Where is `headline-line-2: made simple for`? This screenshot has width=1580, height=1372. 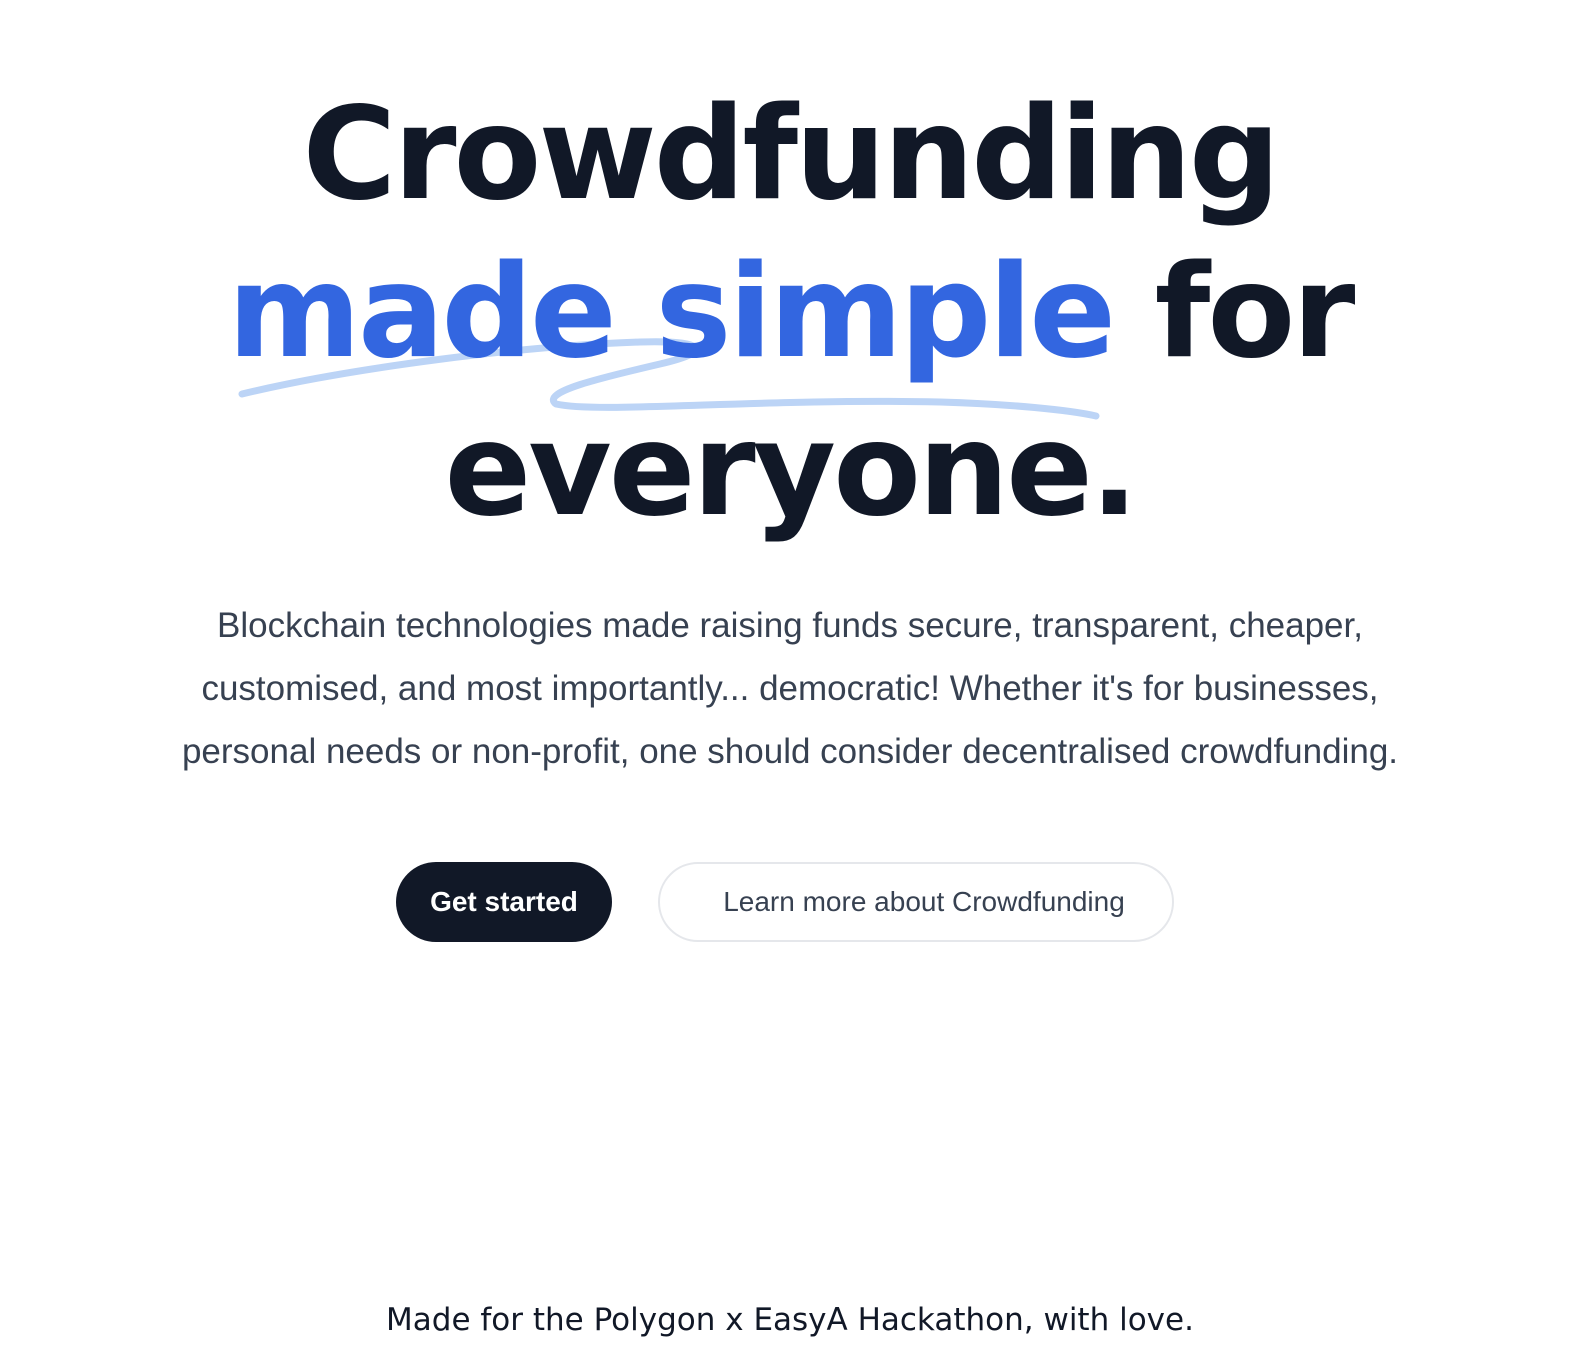
headline-line-2: made simple for is located at coordinates (790, 313).